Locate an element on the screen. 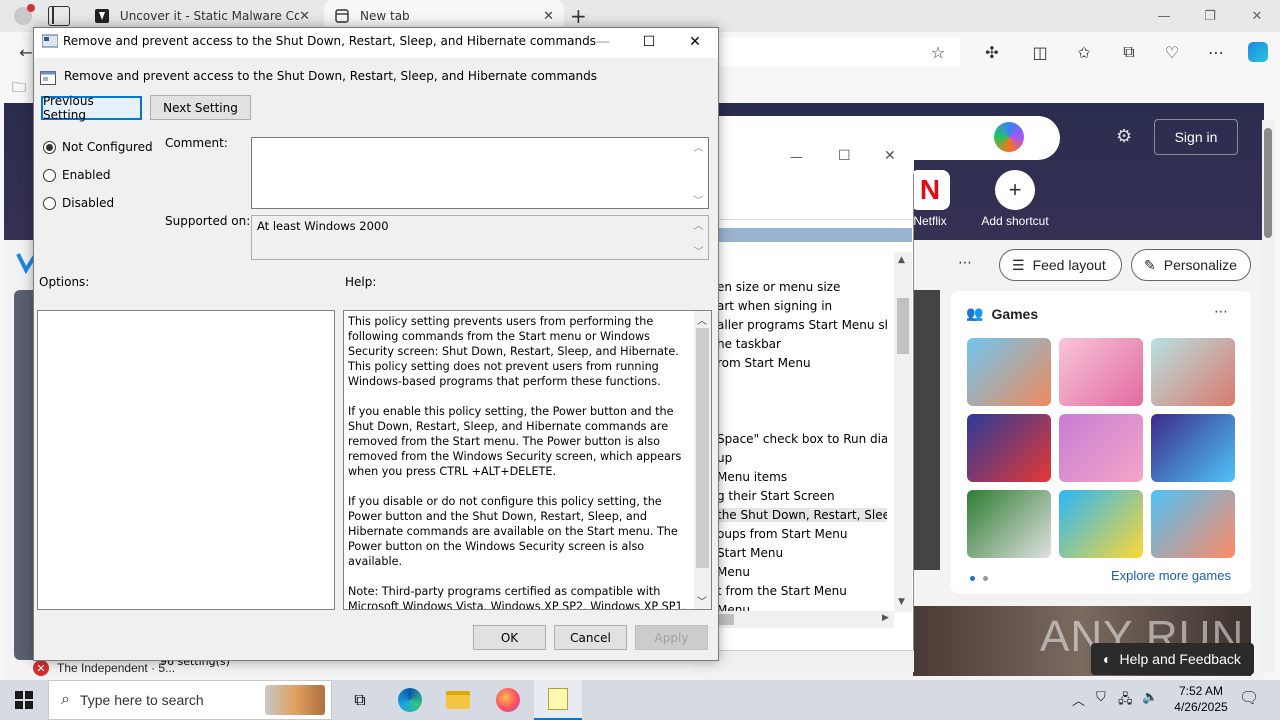  help-feedback-button: ◐ Help and Feedback is located at coordinates (1172, 659).